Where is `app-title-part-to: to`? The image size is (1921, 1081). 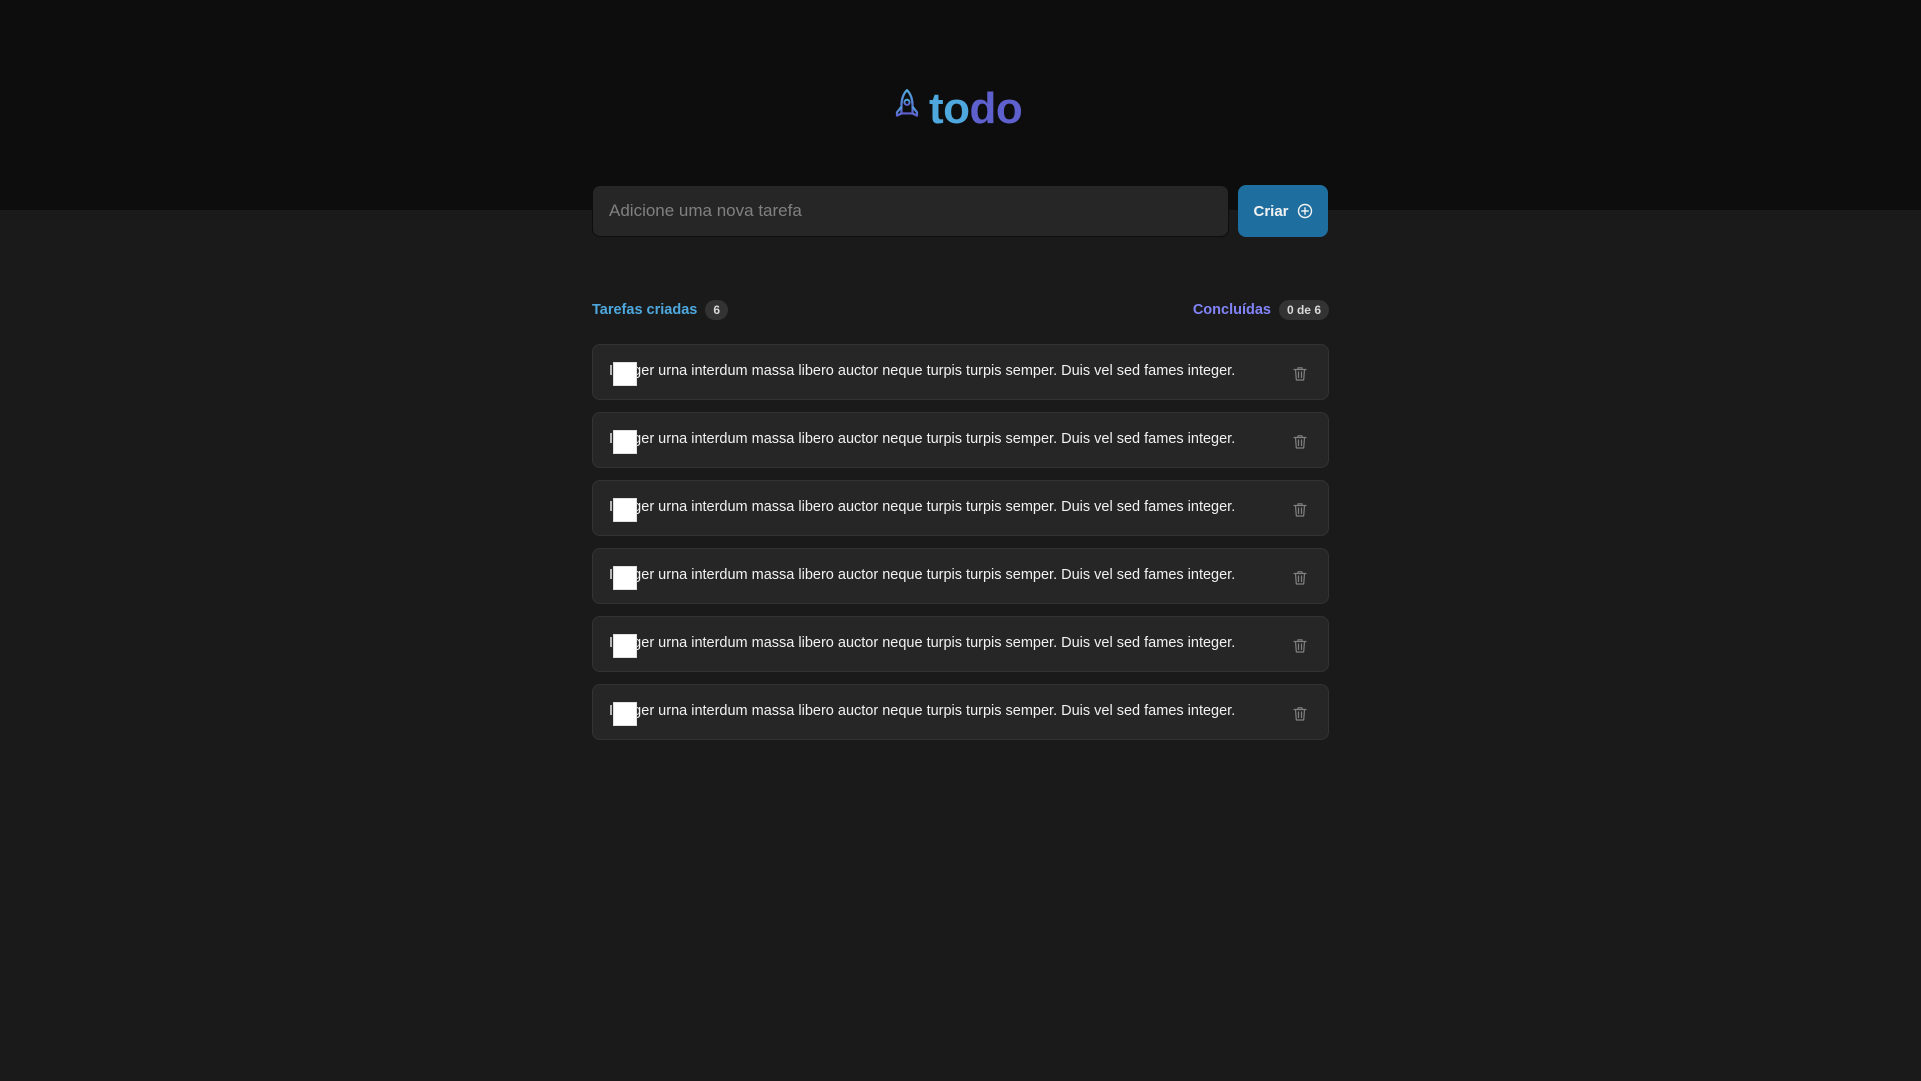
app-title-part-to: to is located at coordinates (949, 108).